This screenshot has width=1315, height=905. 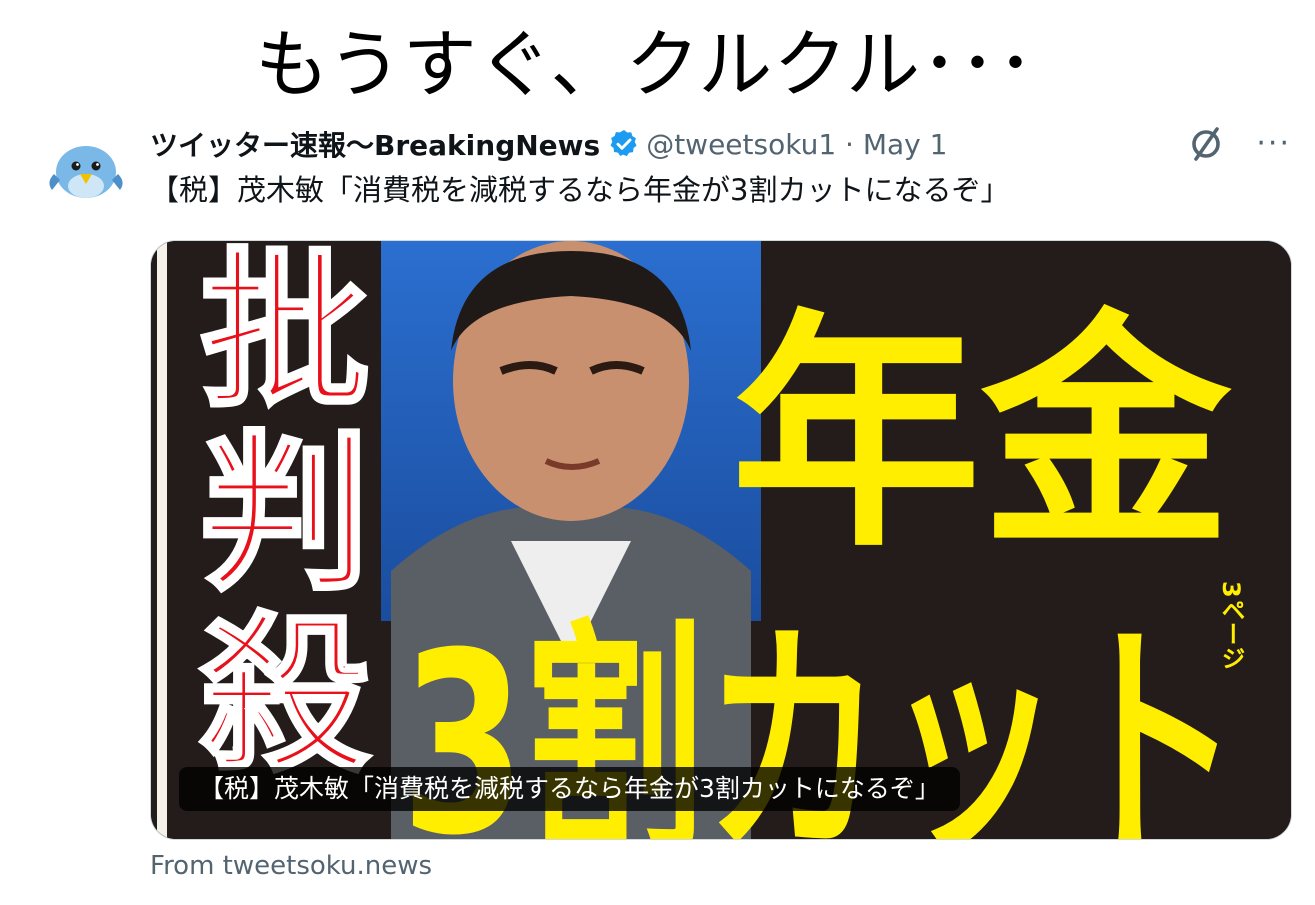 I want to click on page-ref: 3ページ, so click(x=1231, y=625).